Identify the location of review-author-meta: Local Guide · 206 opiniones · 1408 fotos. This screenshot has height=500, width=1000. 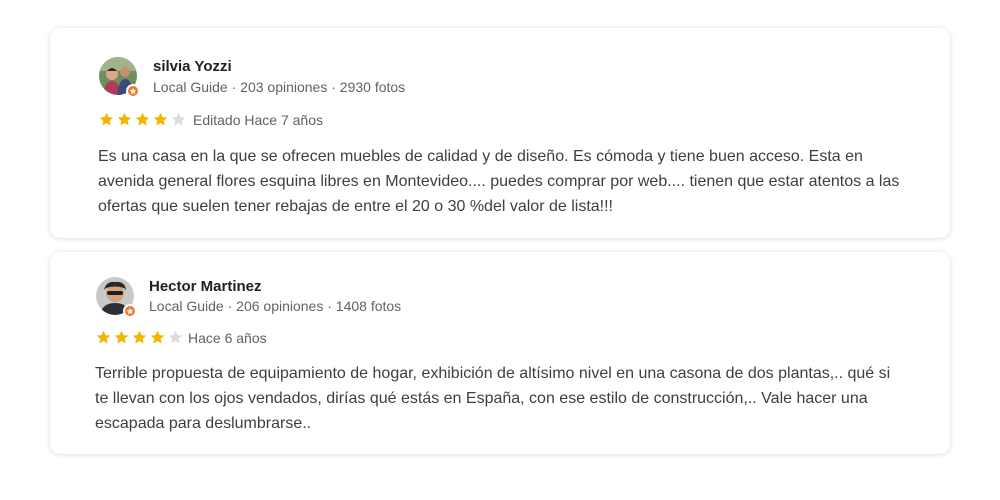
(275, 306).